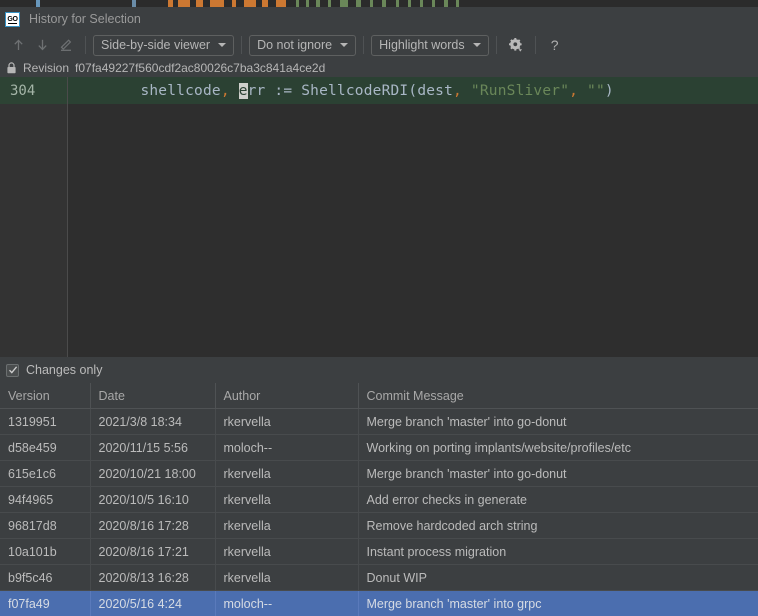  Describe the element at coordinates (45, 396) in the screenshot. I see `column-header-version: Version` at that location.